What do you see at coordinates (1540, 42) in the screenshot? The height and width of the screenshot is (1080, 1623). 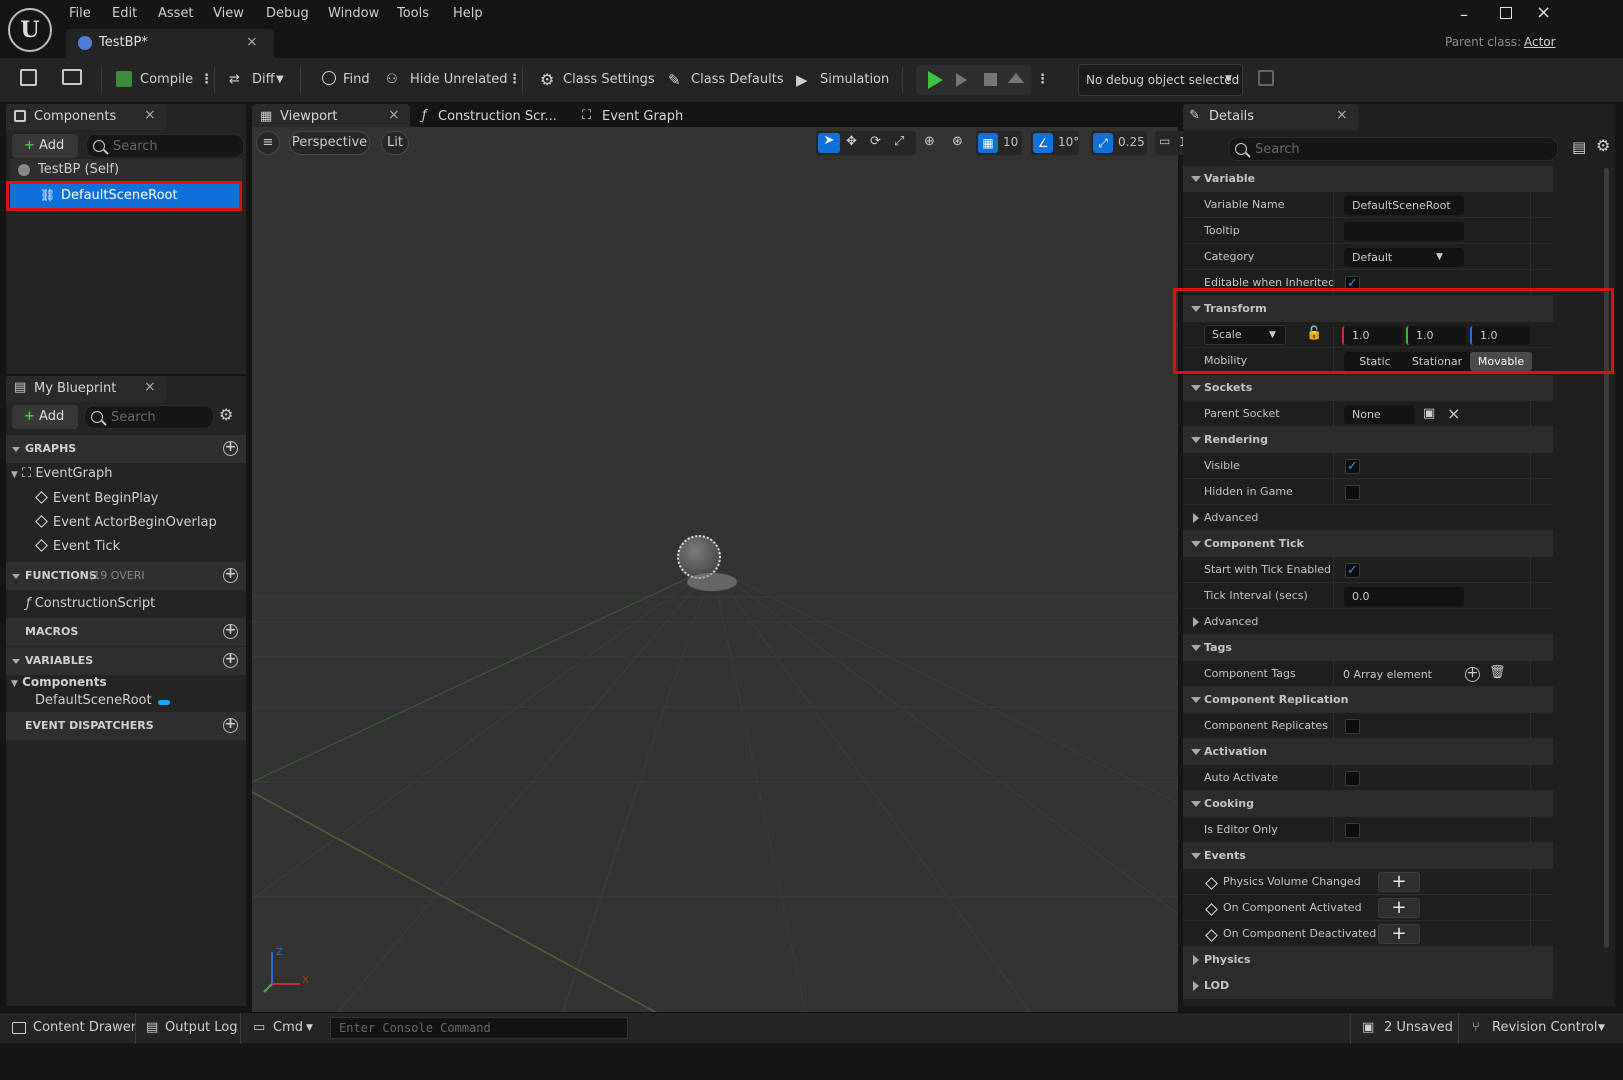 I see `parent-class-link: Actor` at bounding box center [1540, 42].